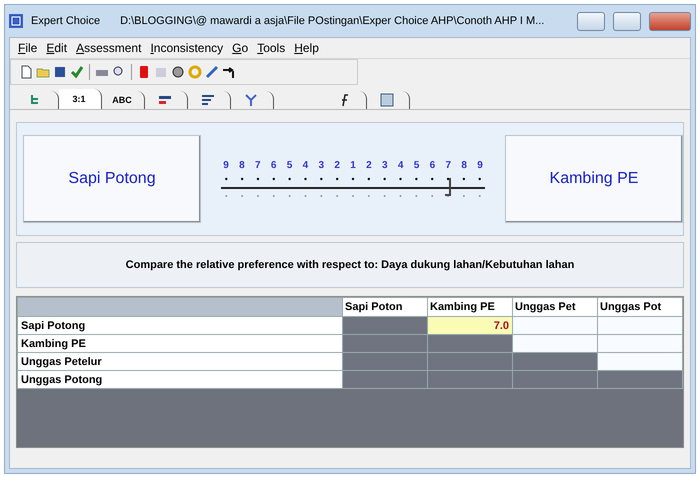 Image resolution: width=700 pixels, height=477 pixels. I want to click on menu-item: Go, so click(240, 48).